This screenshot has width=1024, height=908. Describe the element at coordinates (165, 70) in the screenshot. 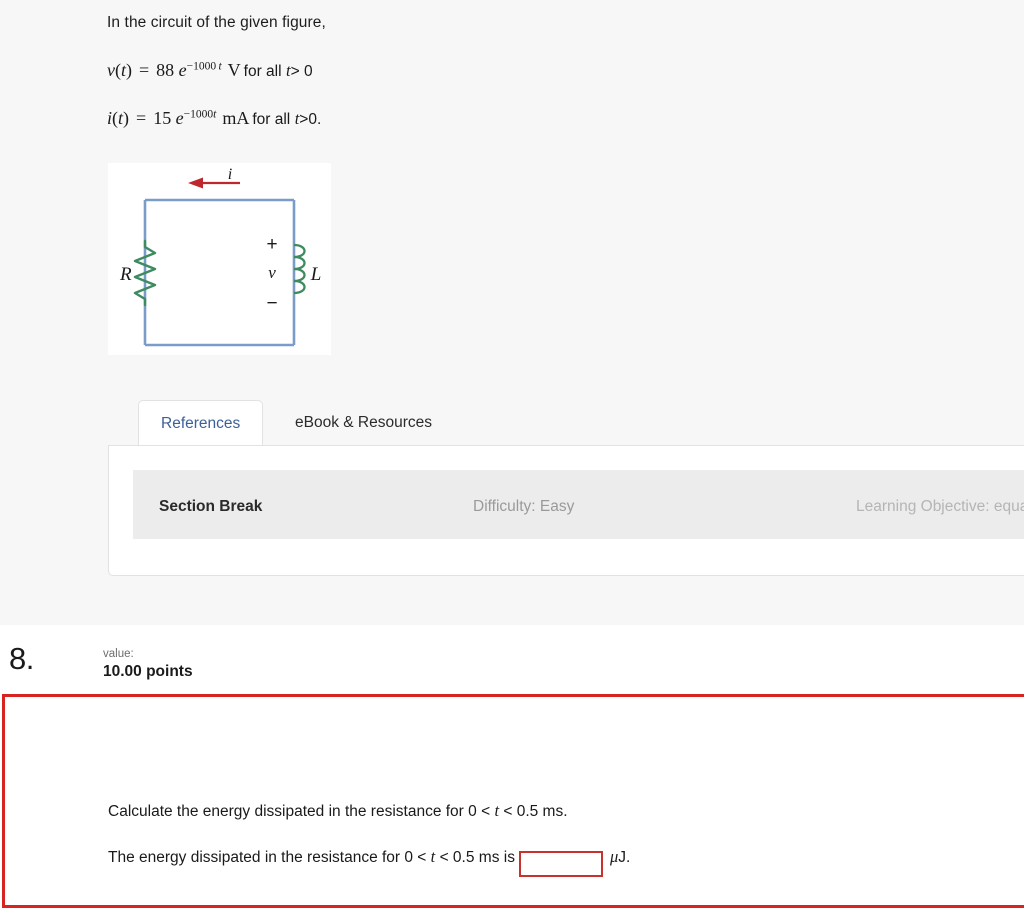

I see `equation-voltage-coefficient: 88` at that location.